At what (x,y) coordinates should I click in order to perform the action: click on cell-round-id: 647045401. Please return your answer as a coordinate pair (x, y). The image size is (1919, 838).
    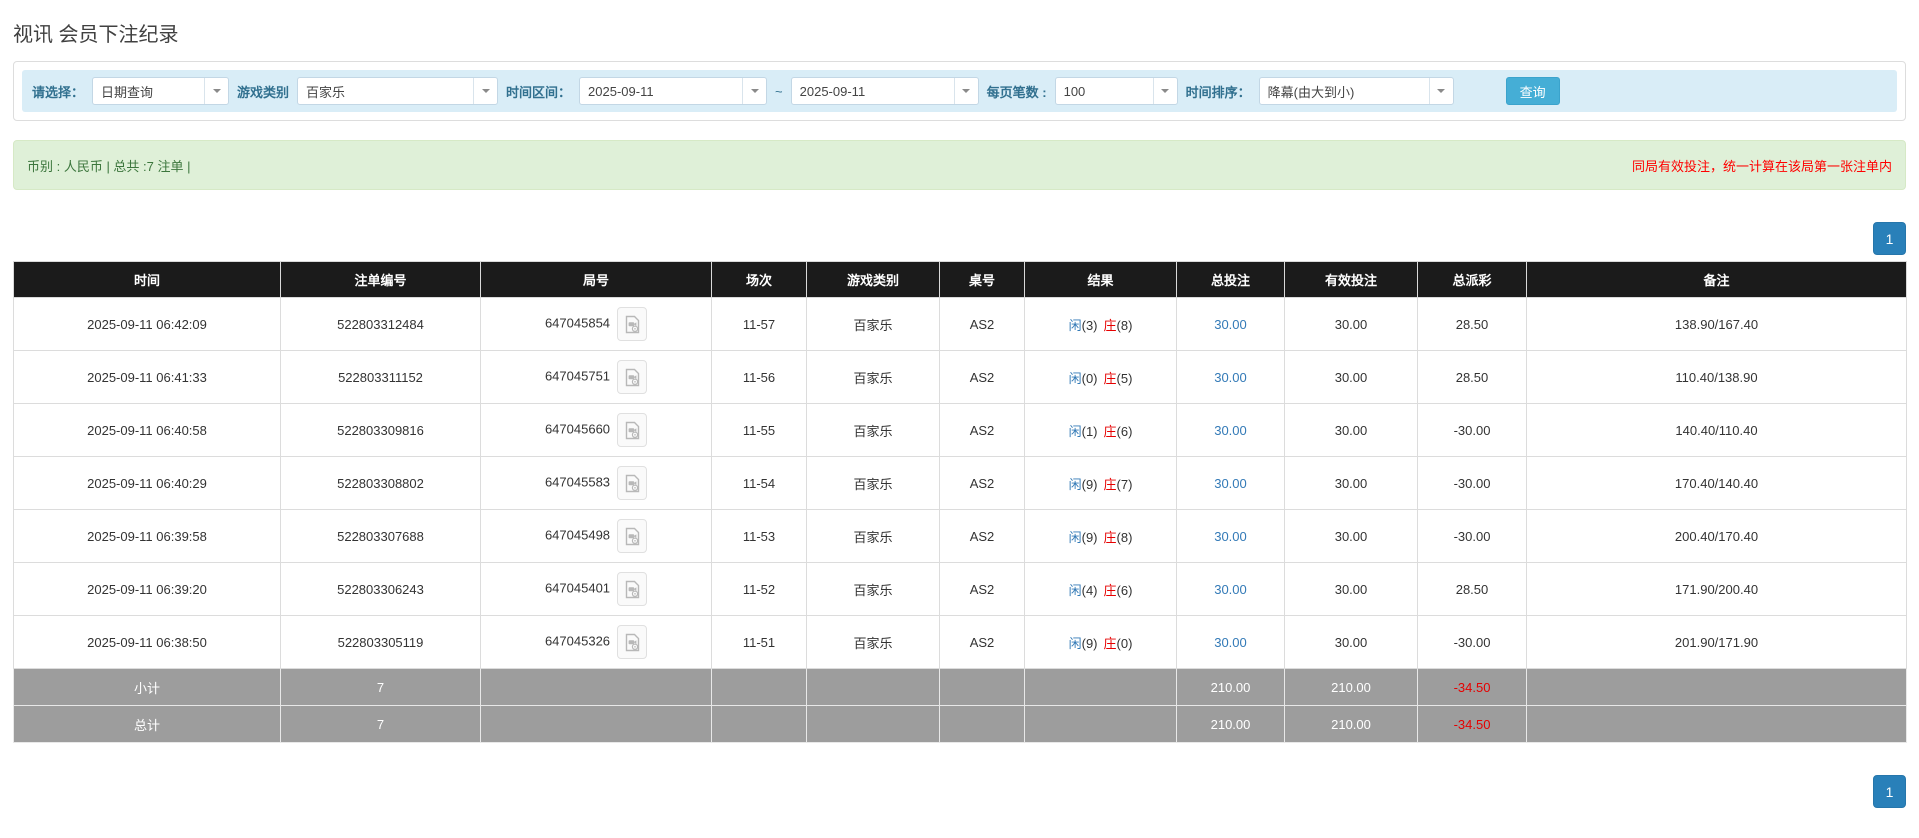
    Looking at the image, I should click on (596, 589).